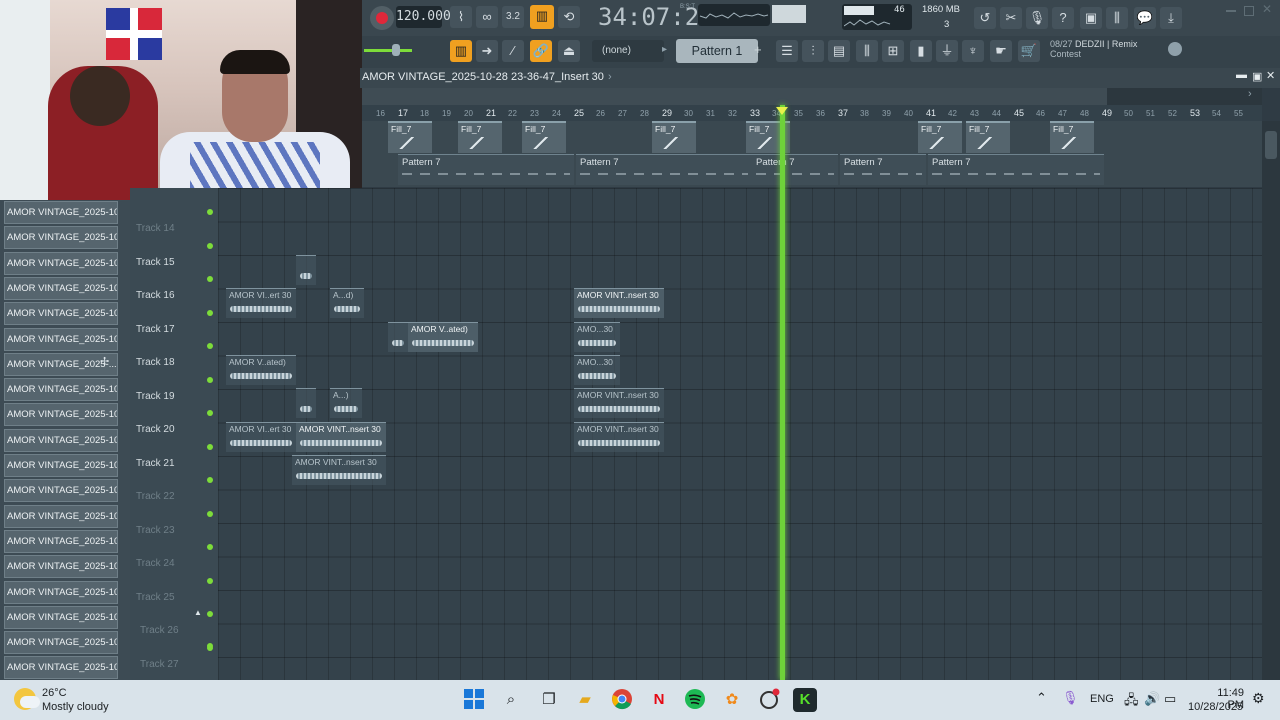 Image resolution: width=1280 pixels, height=720 pixels. Describe the element at coordinates (1037, 18) in the screenshot. I see `microphone-icon: 🎙` at that location.